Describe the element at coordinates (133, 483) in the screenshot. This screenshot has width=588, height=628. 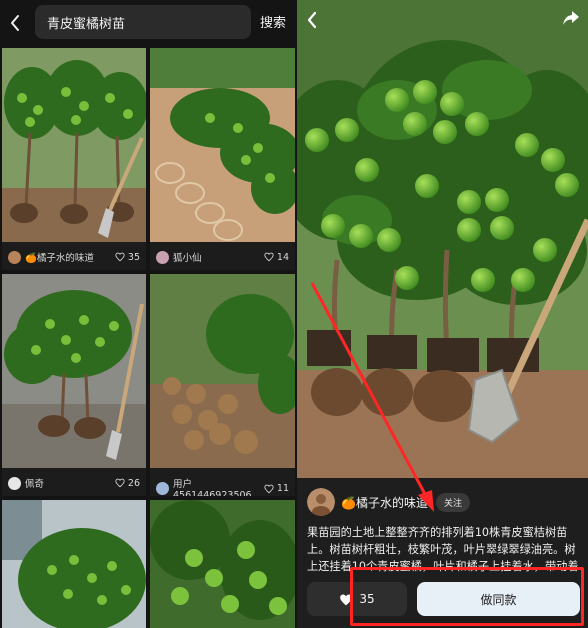
I see `like-count-value: 26` at that location.